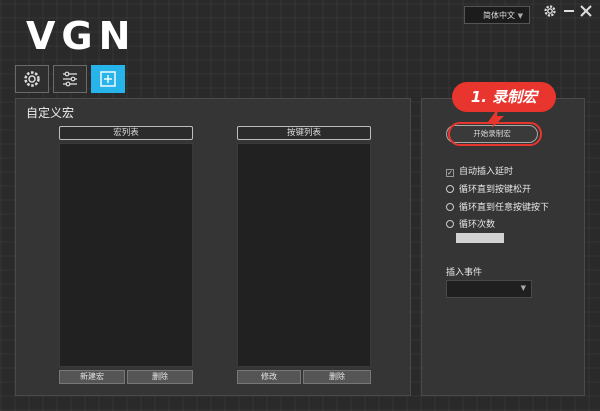 This screenshot has height=411, width=600. I want to click on key-list-header: 按键列表, so click(304, 133).